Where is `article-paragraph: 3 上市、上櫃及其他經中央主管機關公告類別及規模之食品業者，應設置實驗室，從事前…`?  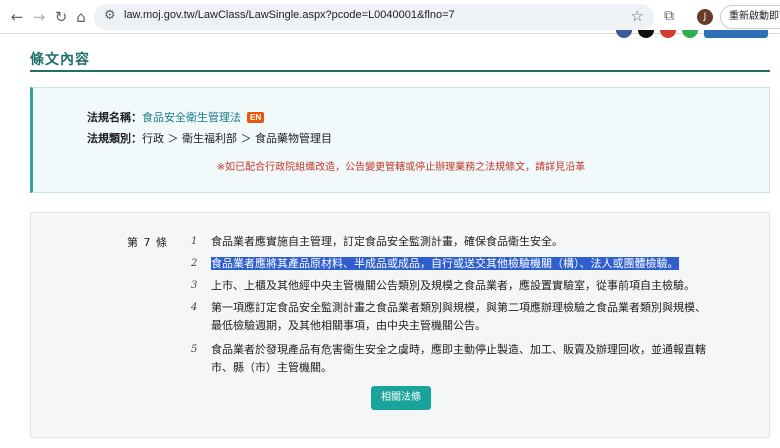
article-paragraph: 3 上市、上櫃及其他經中央主管機關公告類別及規模之食品業者，應設置實驗室，從事前… is located at coordinates (451, 286).